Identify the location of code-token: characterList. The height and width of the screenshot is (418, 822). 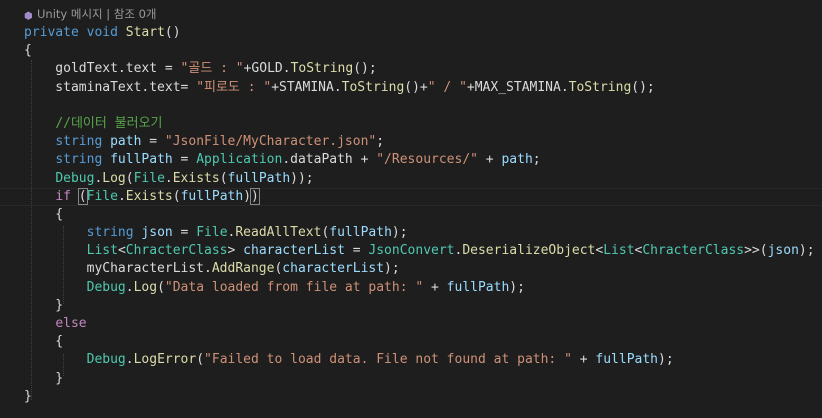
(294, 251).